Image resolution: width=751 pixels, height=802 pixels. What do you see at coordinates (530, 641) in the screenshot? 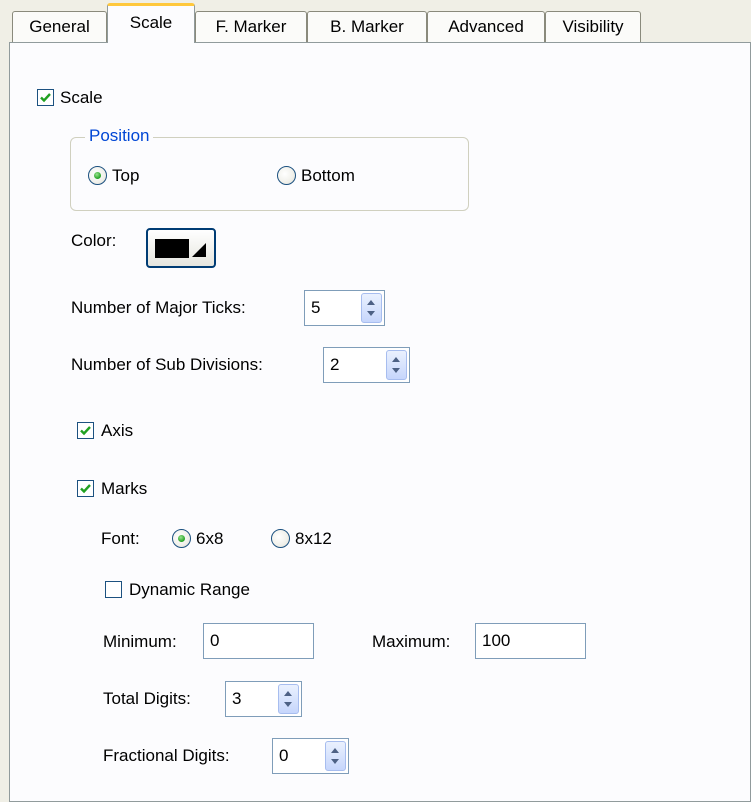
I see `maximum-input: 100` at bounding box center [530, 641].